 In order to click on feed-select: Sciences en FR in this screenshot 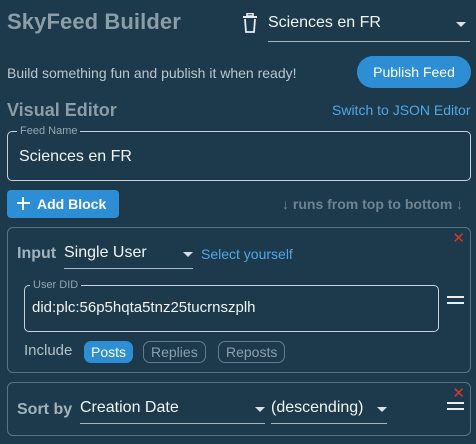, I will do `click(369, 24)`.